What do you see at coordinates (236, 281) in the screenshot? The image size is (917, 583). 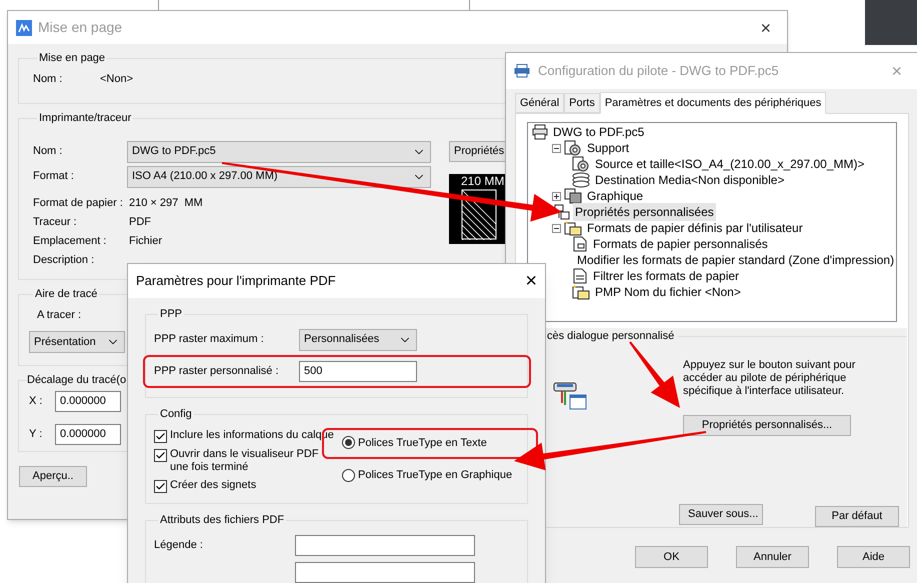 I see `window-title: Paramètres pour l'imprimante PDF` at bounding box center [236, 281].